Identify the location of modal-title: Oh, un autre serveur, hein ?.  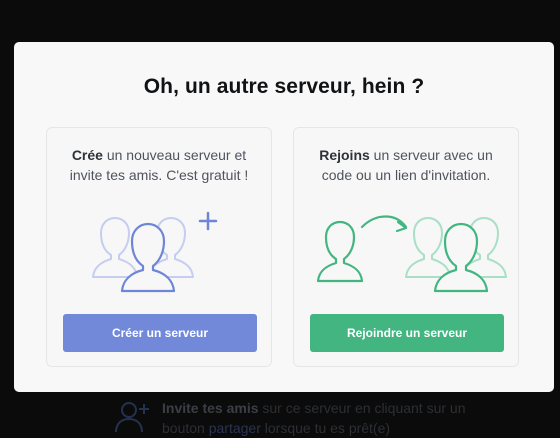
(284, 86).